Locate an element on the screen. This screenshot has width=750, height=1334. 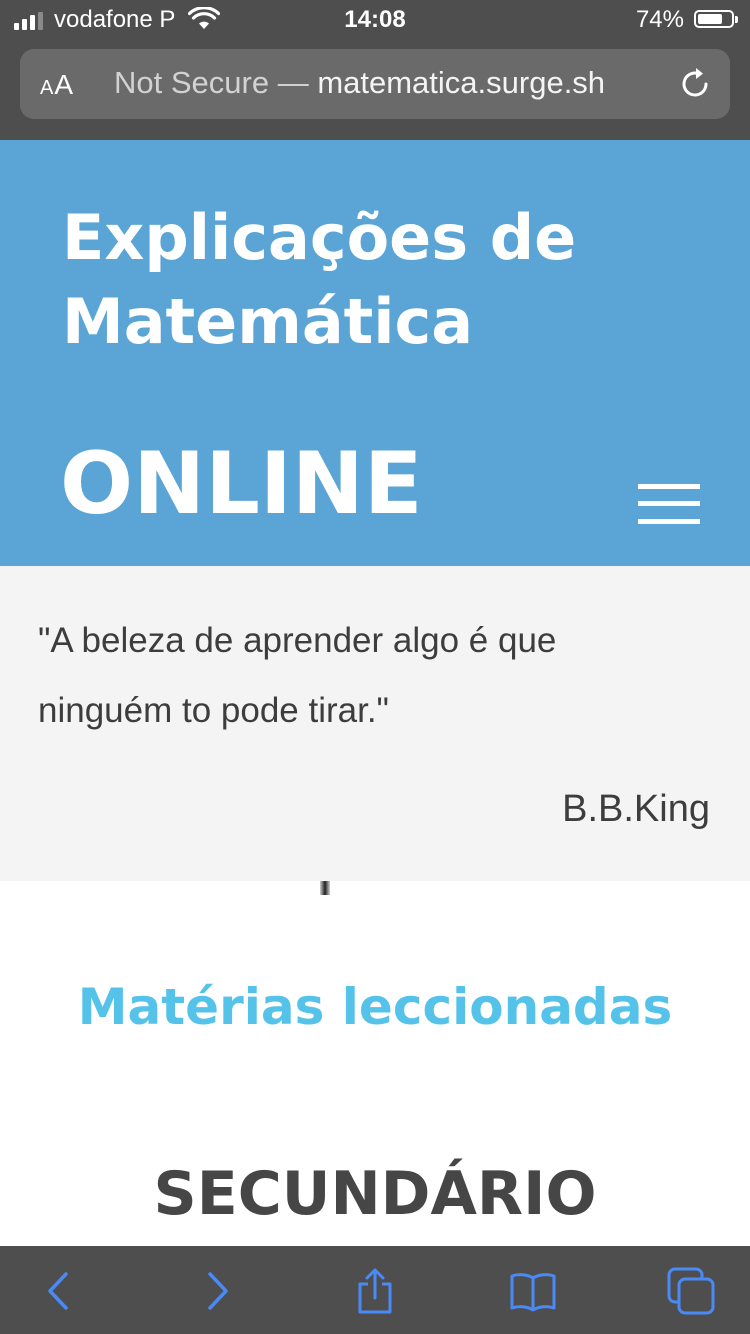
site-subtitle: ONLINE is located at coordinates (241, 484).